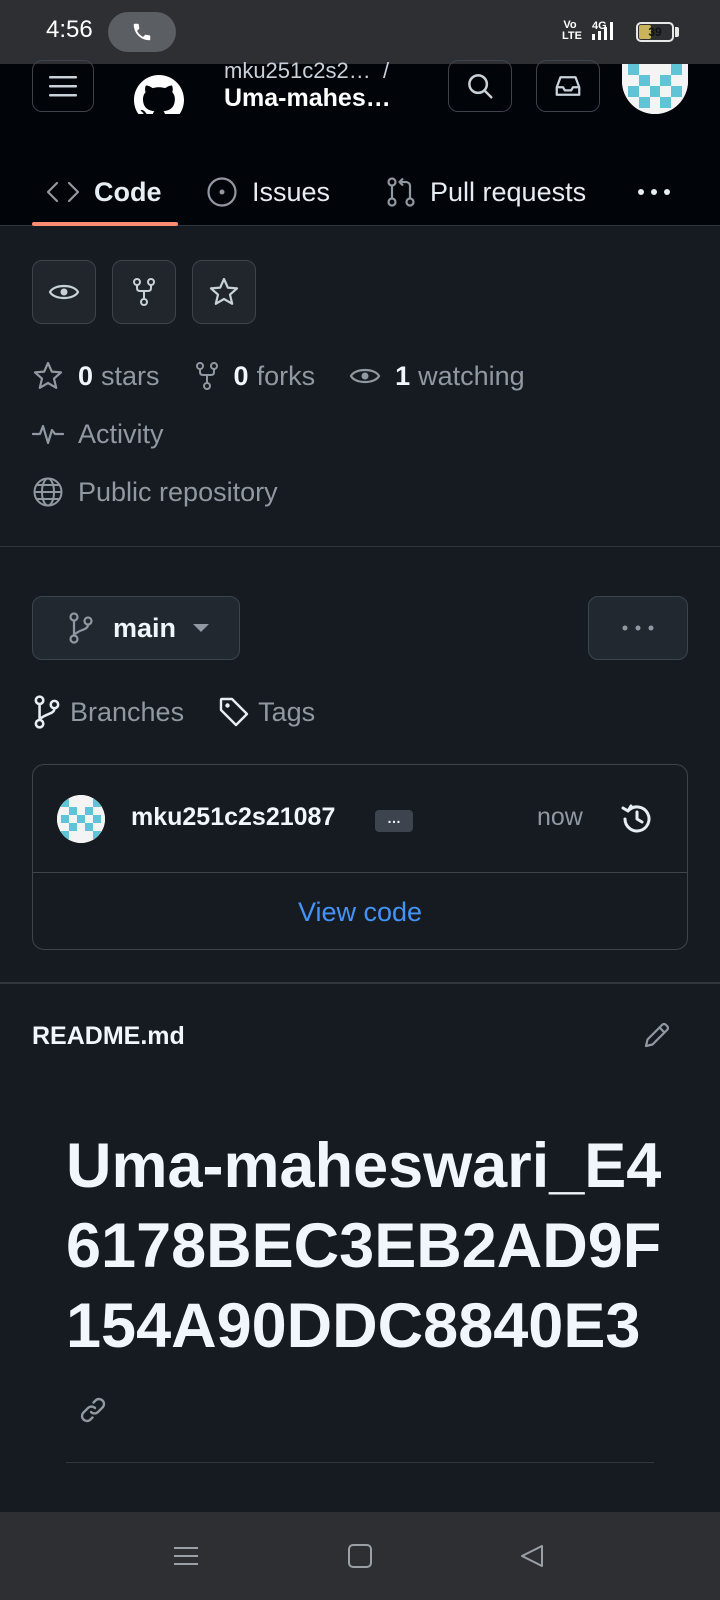  Describe the element at coordinates (255, 376) in the screenshot. I see `forks-stat: 0 forks` at that location.